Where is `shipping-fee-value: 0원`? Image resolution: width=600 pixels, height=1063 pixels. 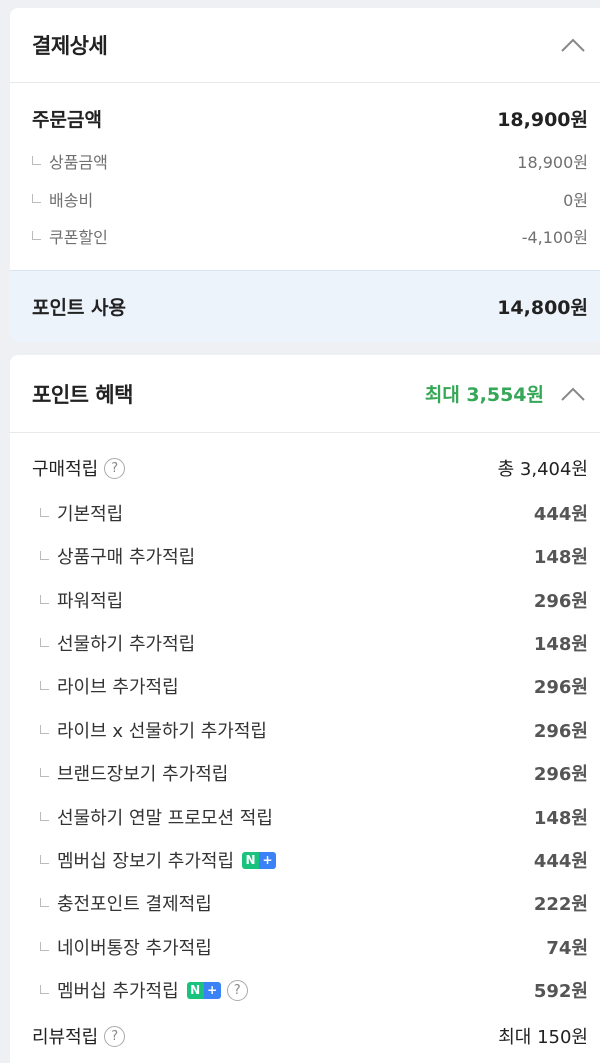 shipping-fee-value: 0원 is located at coordinates (575, 200).